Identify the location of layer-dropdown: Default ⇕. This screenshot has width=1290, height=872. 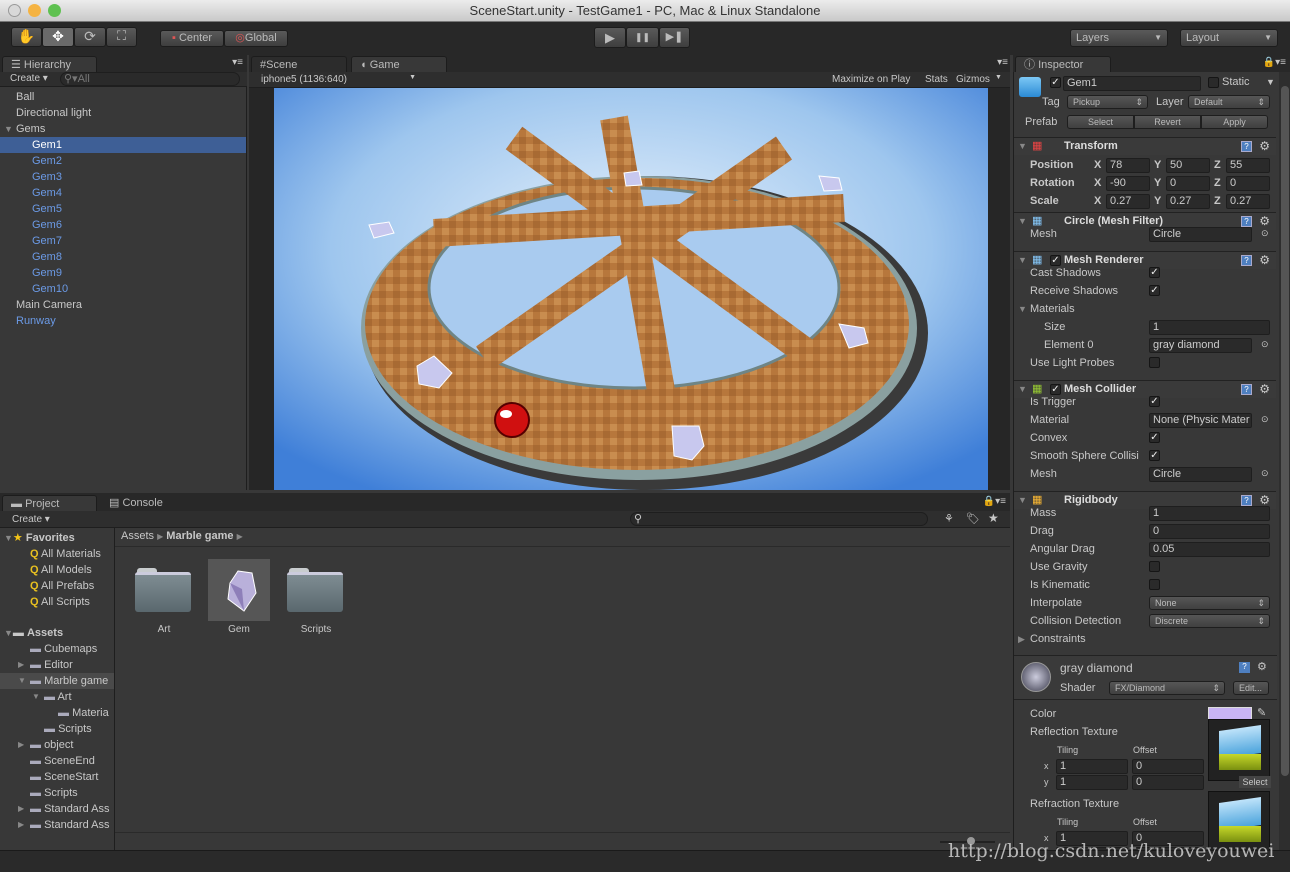
(1229, 102).